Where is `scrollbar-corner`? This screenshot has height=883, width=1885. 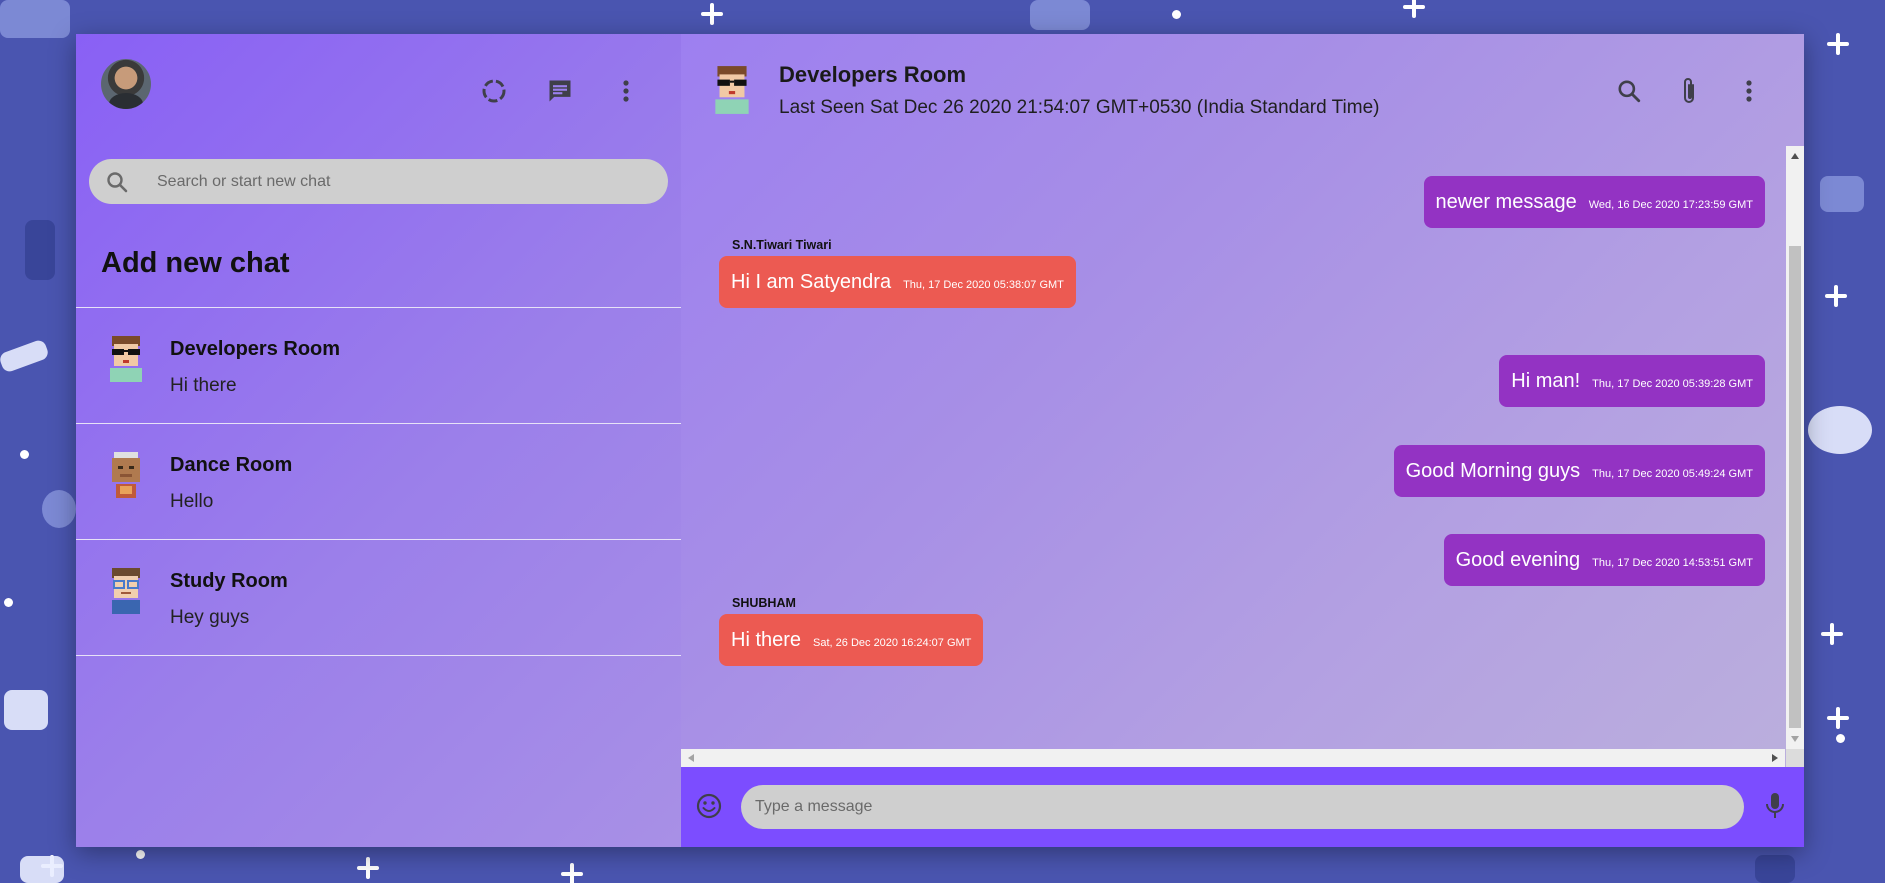 scrollbar-corner is located at coordinates (1795, 758).